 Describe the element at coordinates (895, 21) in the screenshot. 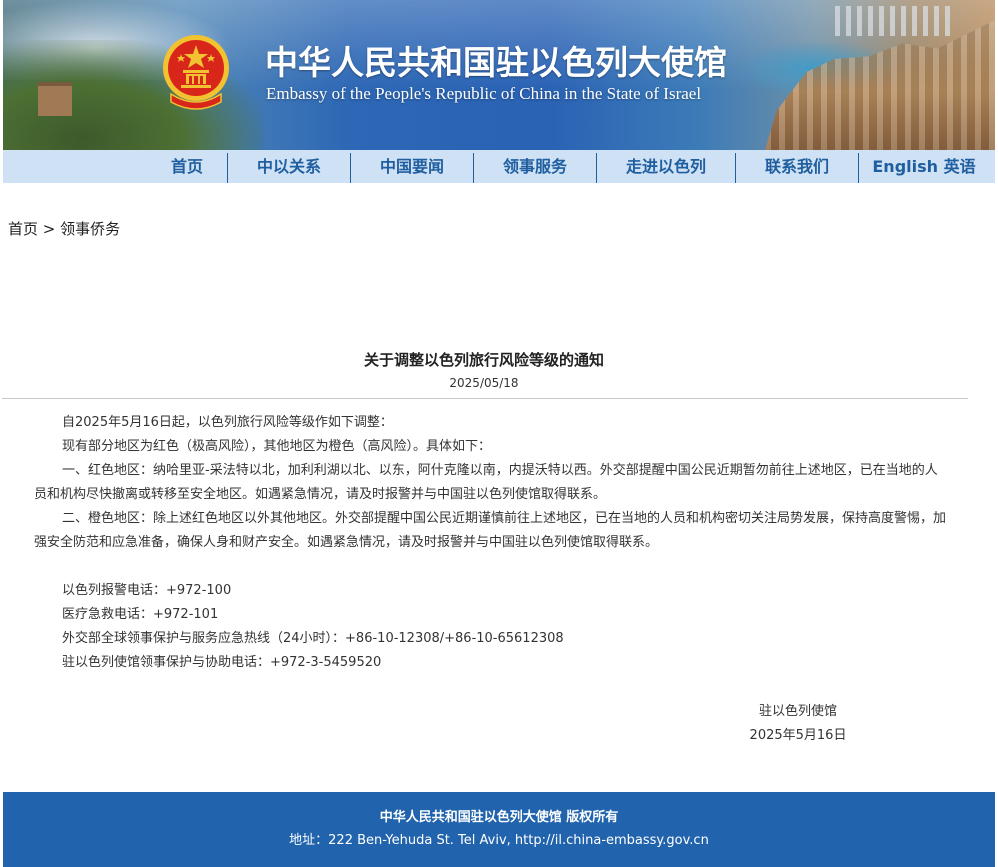

I see `city-skyline` at that location.